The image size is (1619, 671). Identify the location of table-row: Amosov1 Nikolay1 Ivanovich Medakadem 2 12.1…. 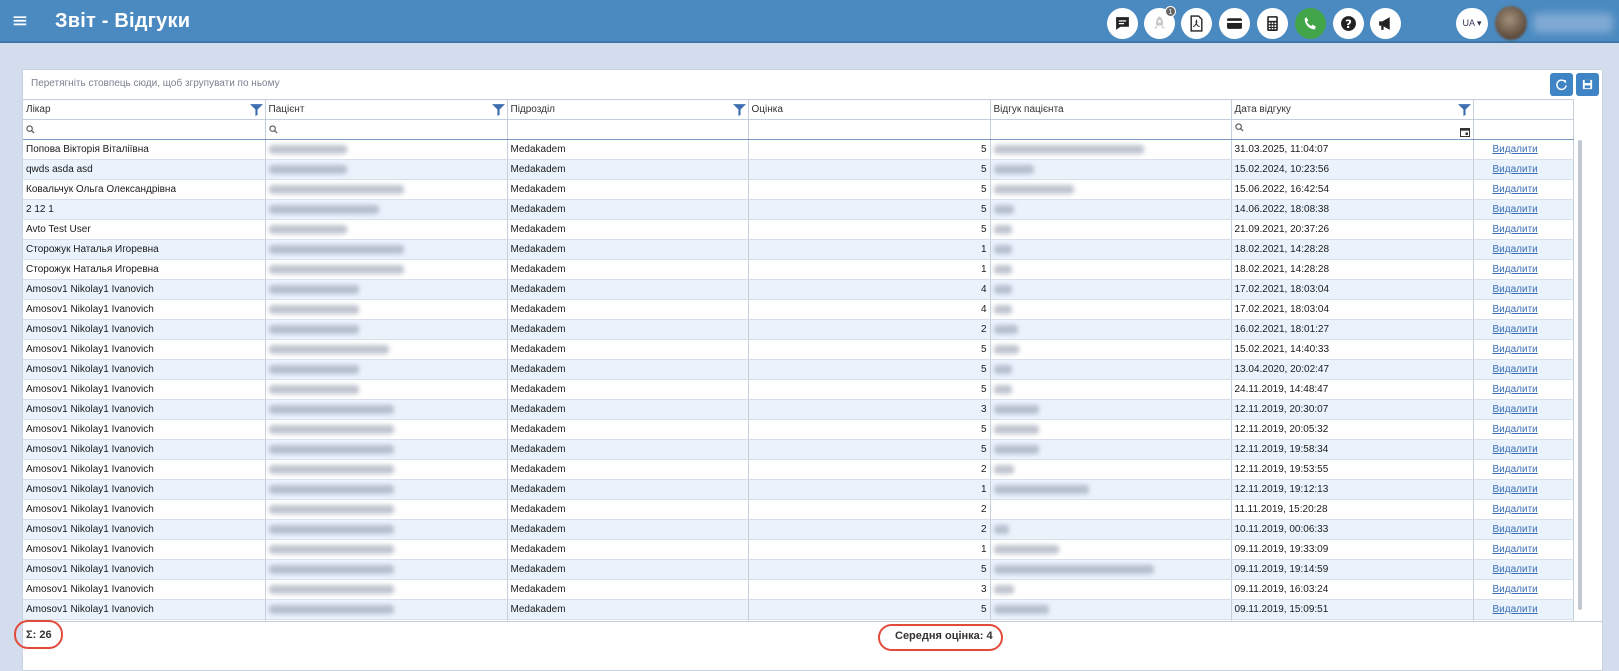
(798, 469).